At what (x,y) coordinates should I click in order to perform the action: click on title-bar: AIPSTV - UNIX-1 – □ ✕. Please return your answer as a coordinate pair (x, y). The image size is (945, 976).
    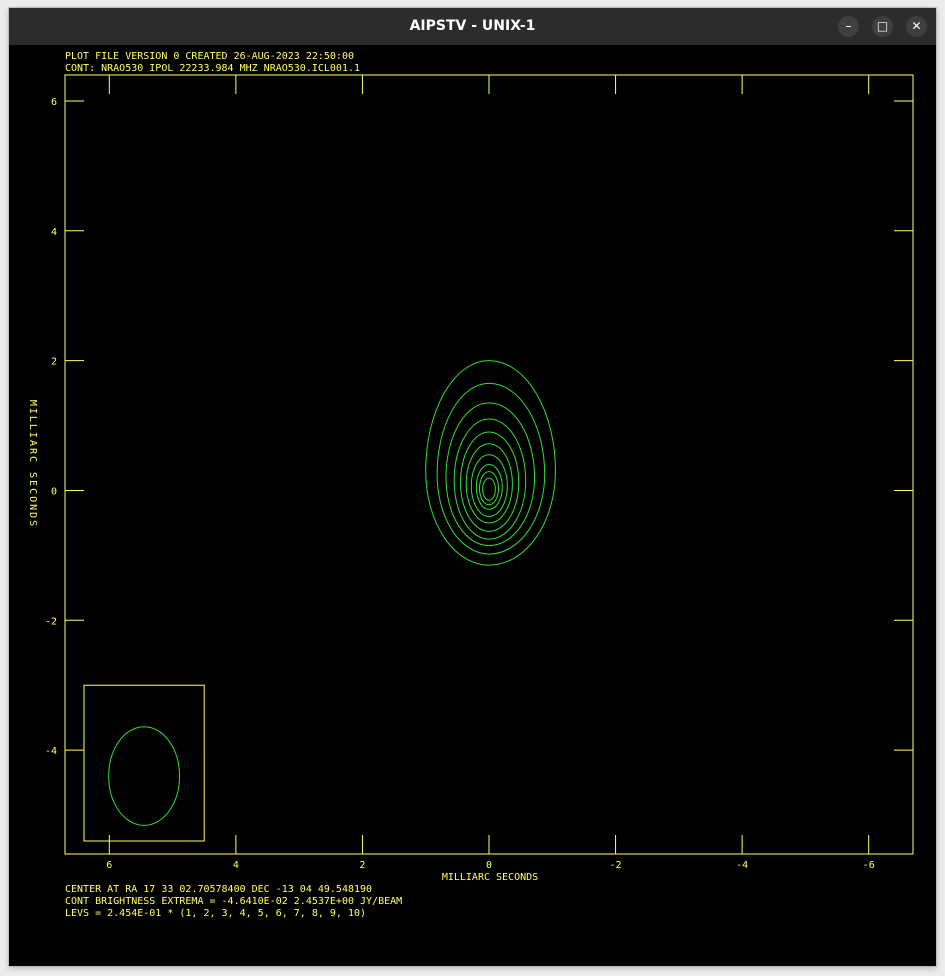
    Looking at the image, I should click on (472, 26).